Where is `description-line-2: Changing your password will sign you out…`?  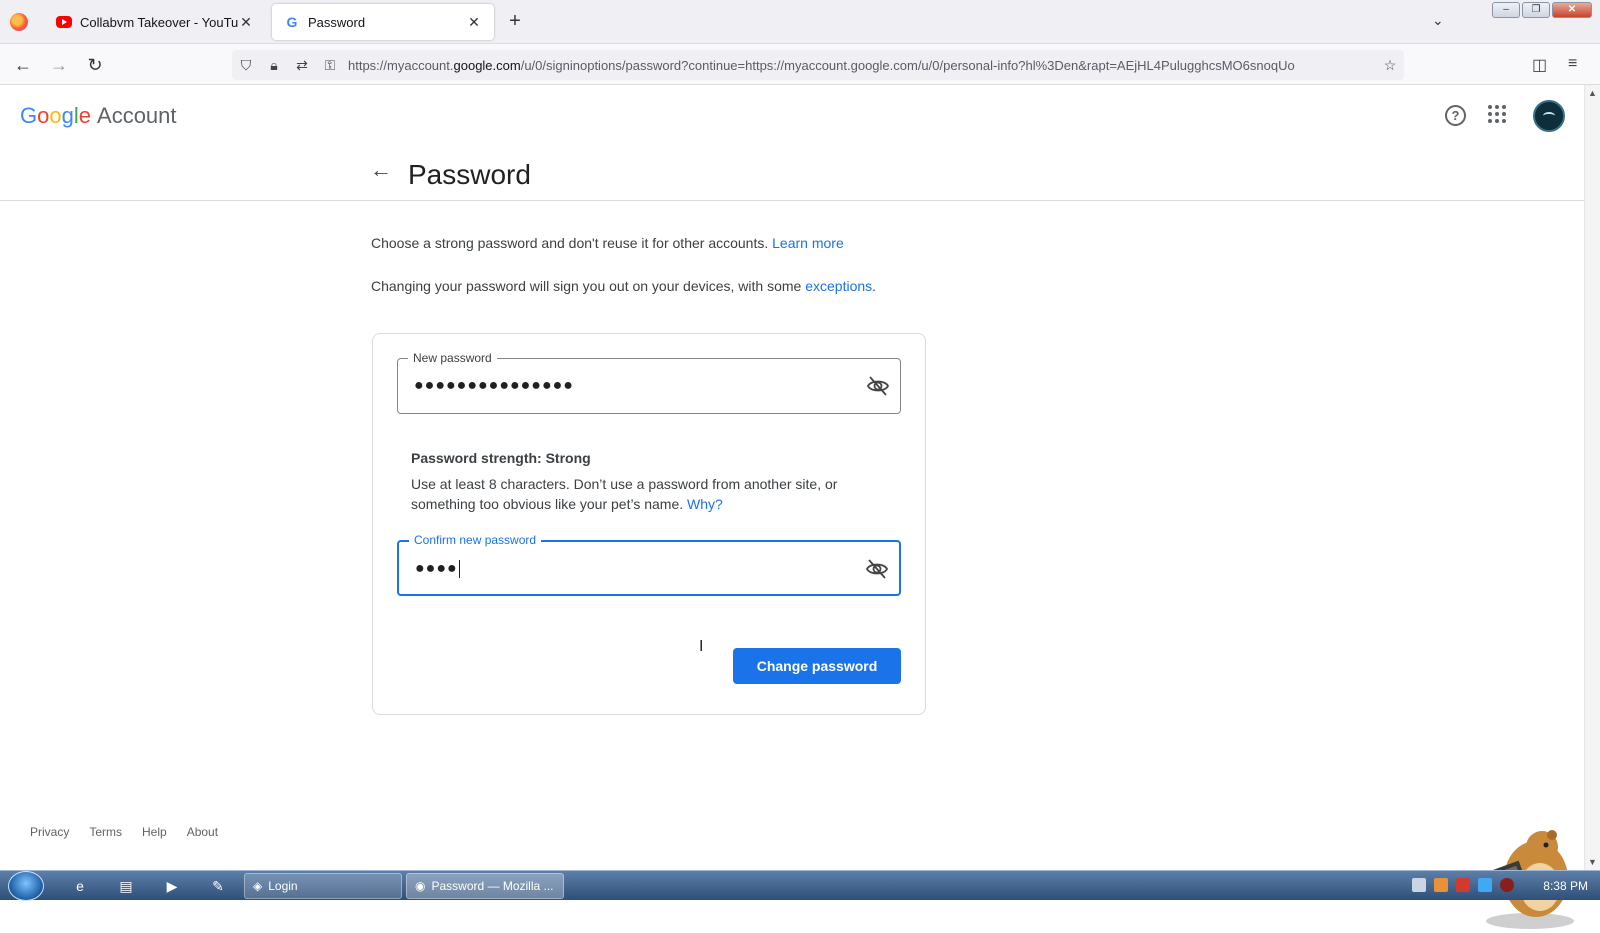 description-line-2: Changing your password will sign you out… is located at coordinates (623, 286).